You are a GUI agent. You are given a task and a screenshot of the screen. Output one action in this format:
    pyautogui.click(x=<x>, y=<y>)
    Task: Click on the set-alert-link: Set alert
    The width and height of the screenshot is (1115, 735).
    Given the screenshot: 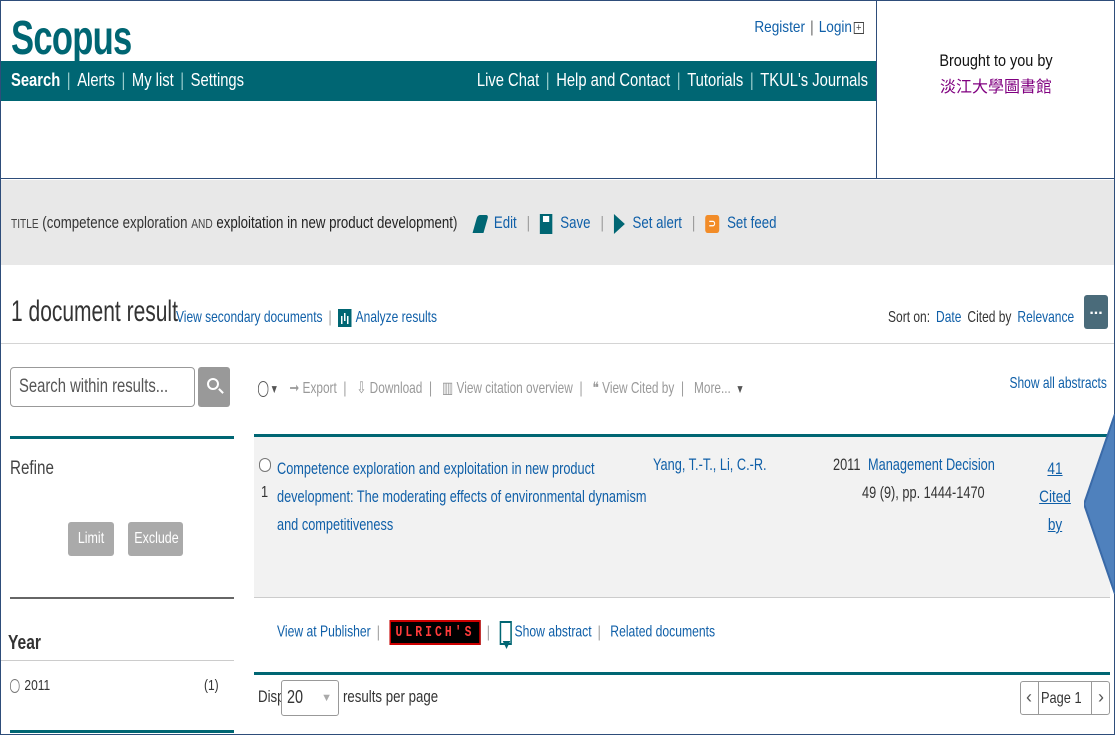 What is the action you would take?
    pyautogui.click(x=657, y=222)
    